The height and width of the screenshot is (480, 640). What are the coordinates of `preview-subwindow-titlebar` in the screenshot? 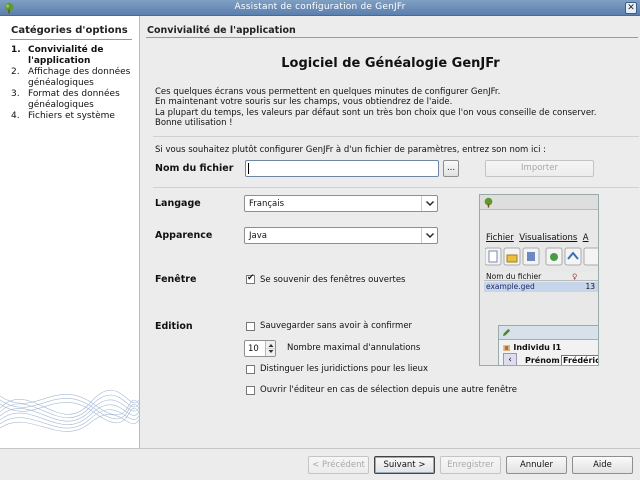 It's located at (548, 333).